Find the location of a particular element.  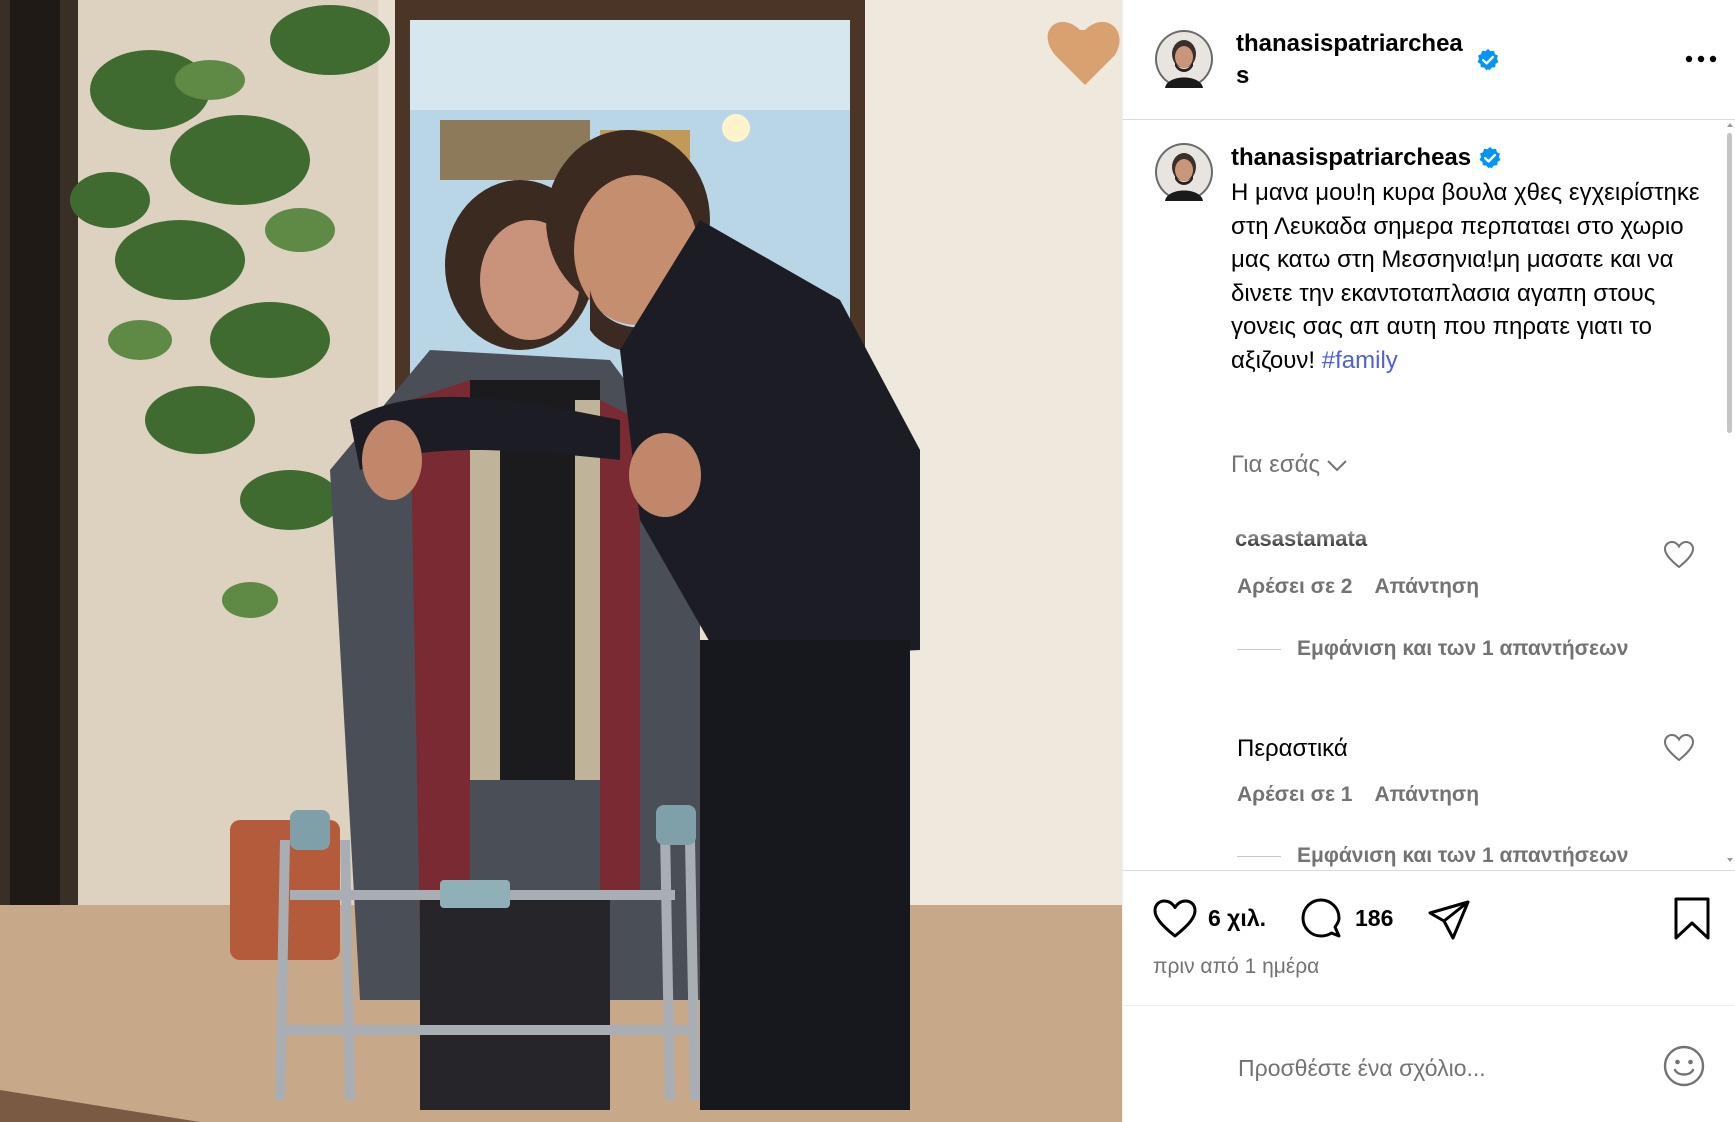

caption-avatar is located at coordinates (1184, 172).